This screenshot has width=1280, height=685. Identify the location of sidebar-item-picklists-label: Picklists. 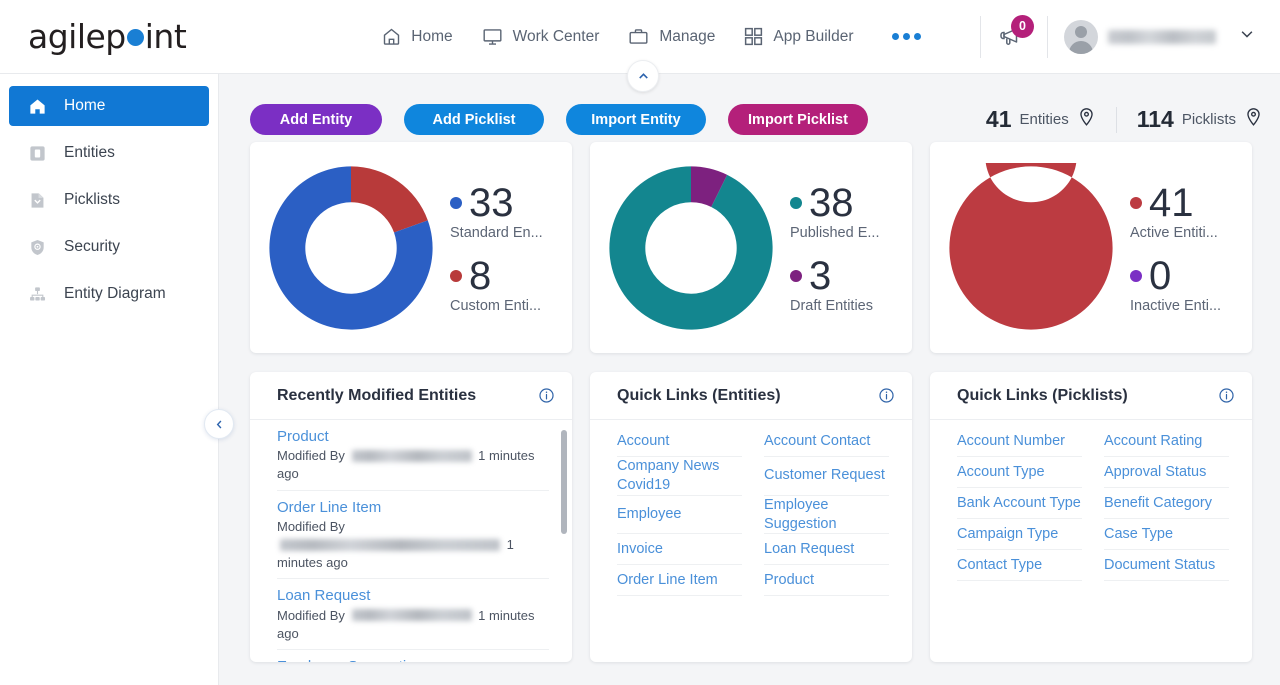
(92, 199).